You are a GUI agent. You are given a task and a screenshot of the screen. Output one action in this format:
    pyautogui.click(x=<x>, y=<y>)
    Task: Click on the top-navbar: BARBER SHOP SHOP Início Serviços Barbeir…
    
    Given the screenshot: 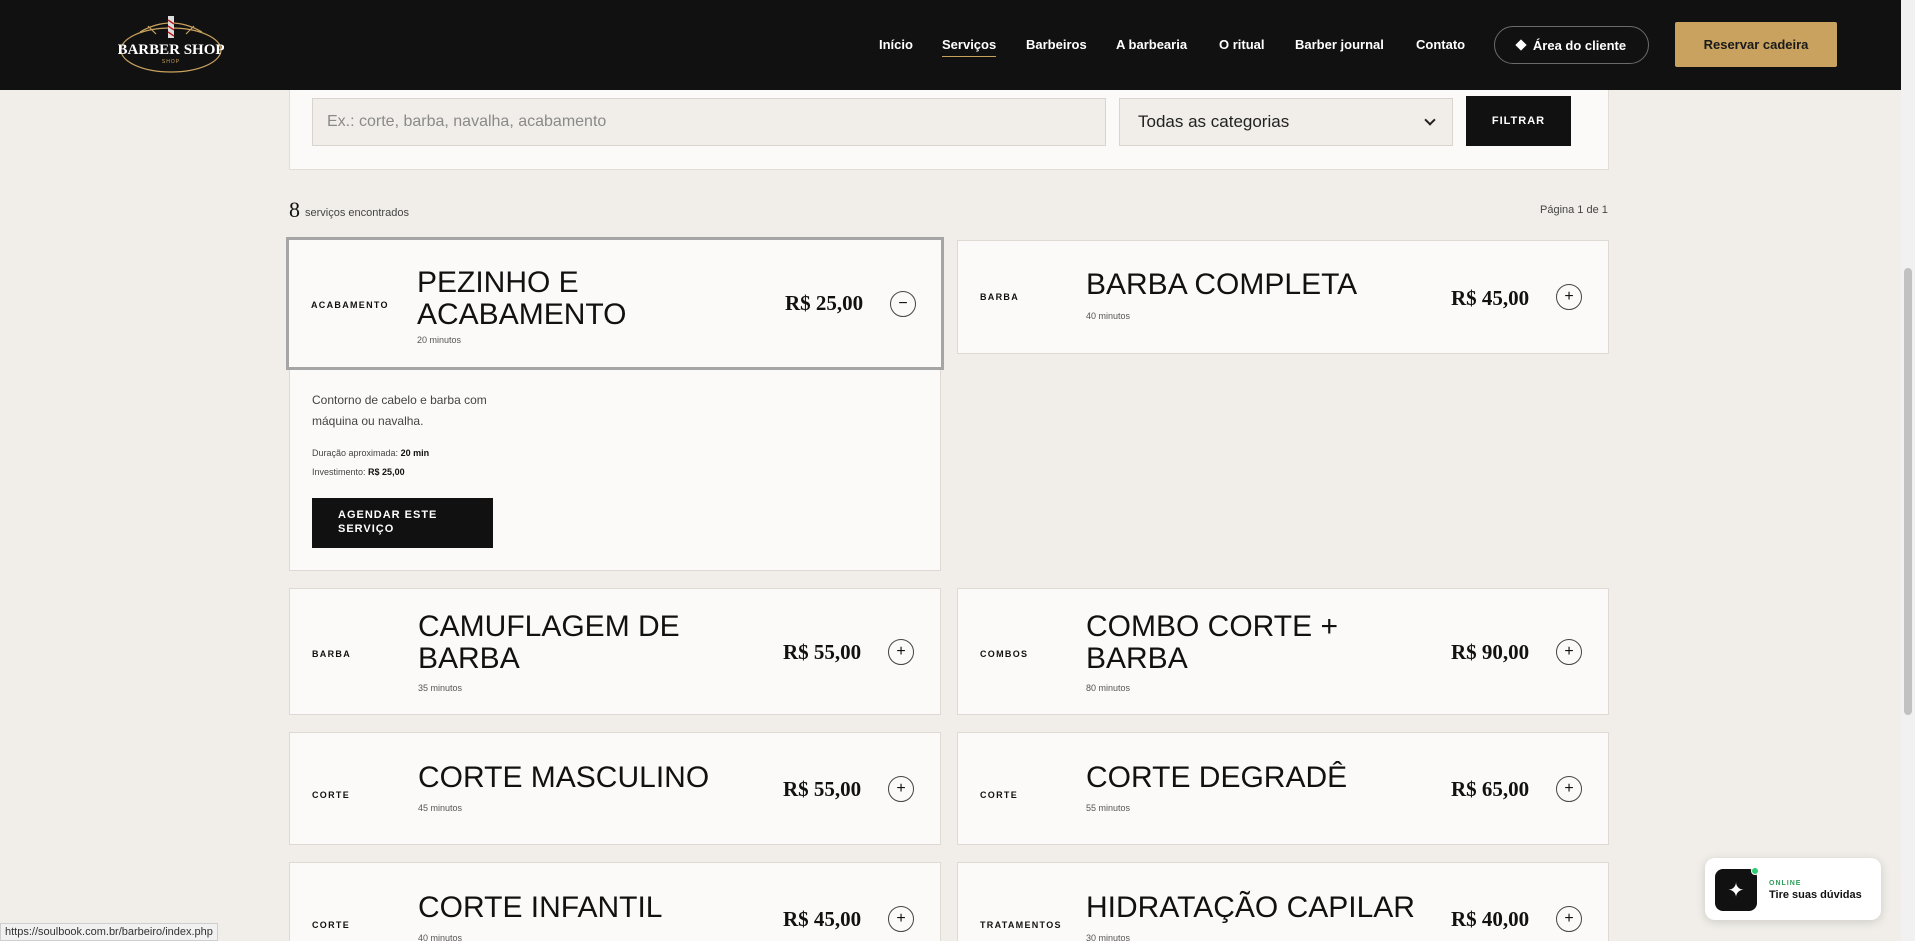 What is the action you would take?
    pyautogui.click(x=957, y=45)
    